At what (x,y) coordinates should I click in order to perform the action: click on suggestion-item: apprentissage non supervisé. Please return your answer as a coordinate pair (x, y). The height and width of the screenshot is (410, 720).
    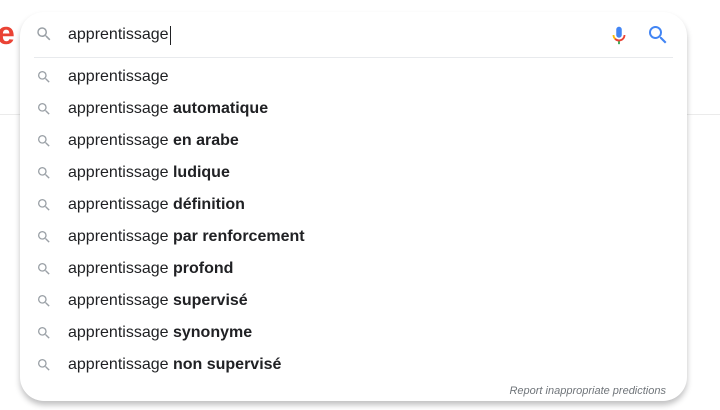
    Looking at the image, I should click on (353, 365).